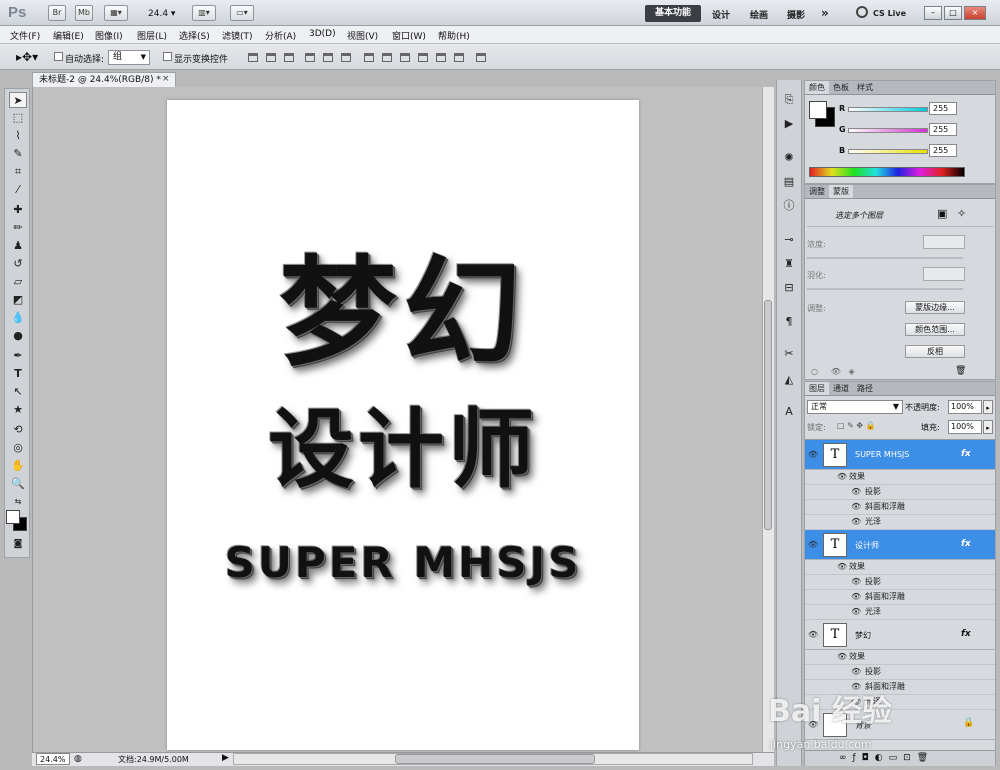 The image size is (1000, 770). I want to click on lasso-tool-icon: ⌇, so click(18, 136).